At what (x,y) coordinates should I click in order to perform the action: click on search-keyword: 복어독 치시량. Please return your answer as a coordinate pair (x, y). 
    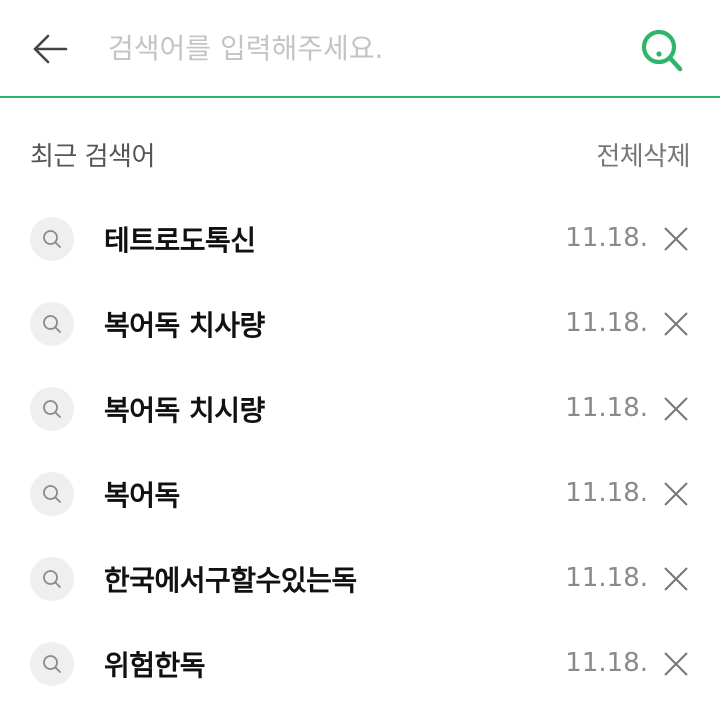
    Looking at the image, I should click on (184, 409).